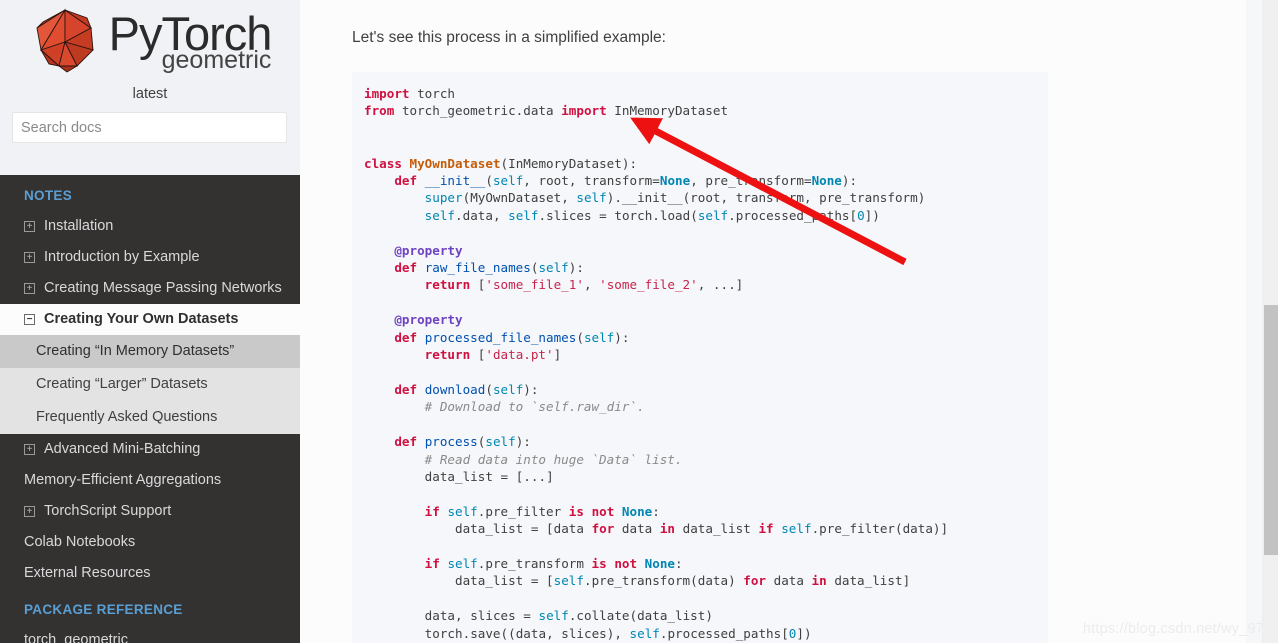 The height and width of the screenshot is (643, 1278). I want to click on sidebar-item-label: Creating Your Own Datasets, so click(141, 319).